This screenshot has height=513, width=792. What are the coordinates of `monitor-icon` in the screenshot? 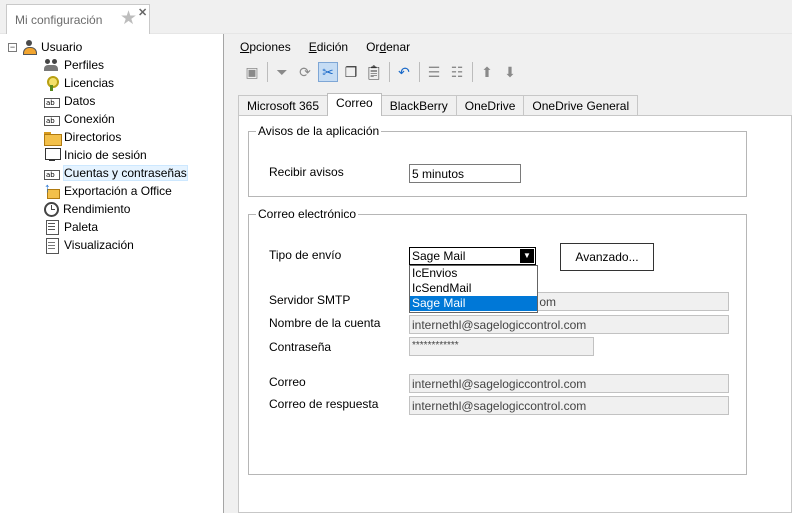 It's located at (52, 155).